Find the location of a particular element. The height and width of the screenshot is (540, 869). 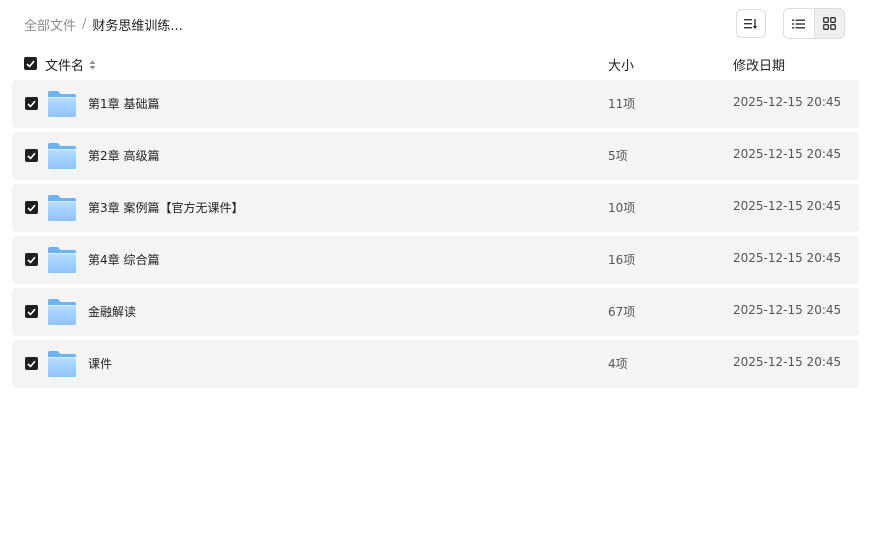

file-row: 第1章 基础篇 11项 2025-12-15 20:45 is located at coordinates (435, 104).